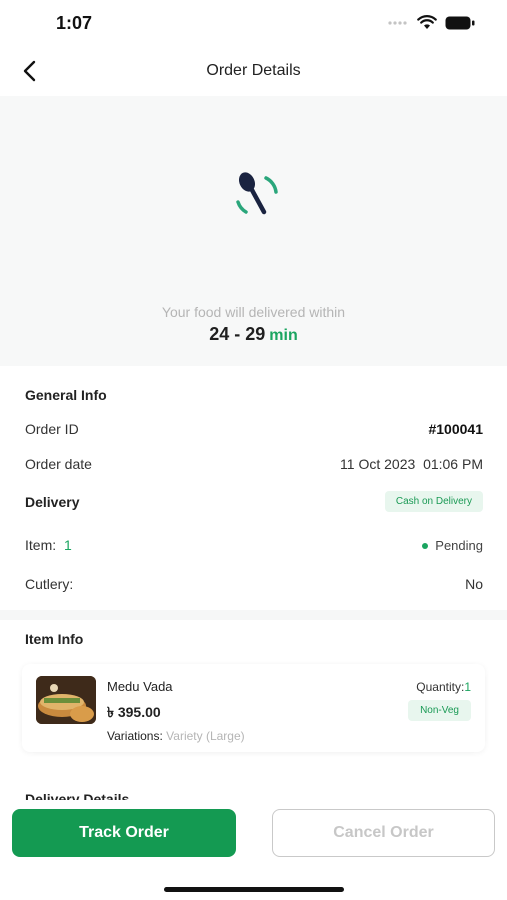 This screenshot has width=507, height=900. I want to click on cutlery-label: Cutlery:, so click(49, 584).